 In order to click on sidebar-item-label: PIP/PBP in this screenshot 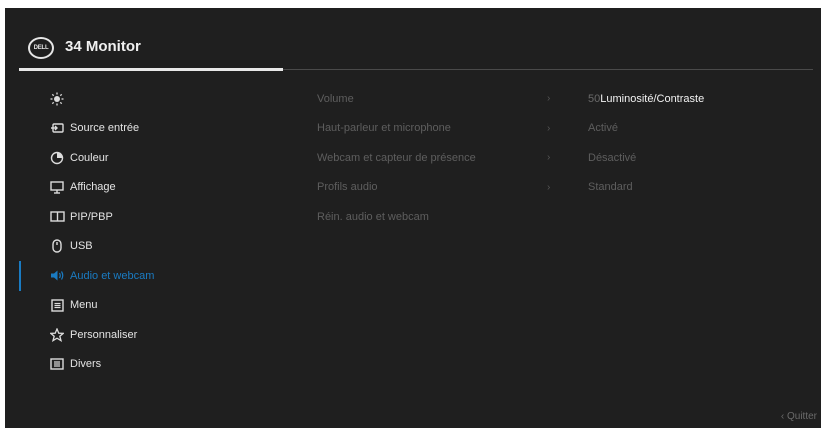, I will do `click(91, 216)`.